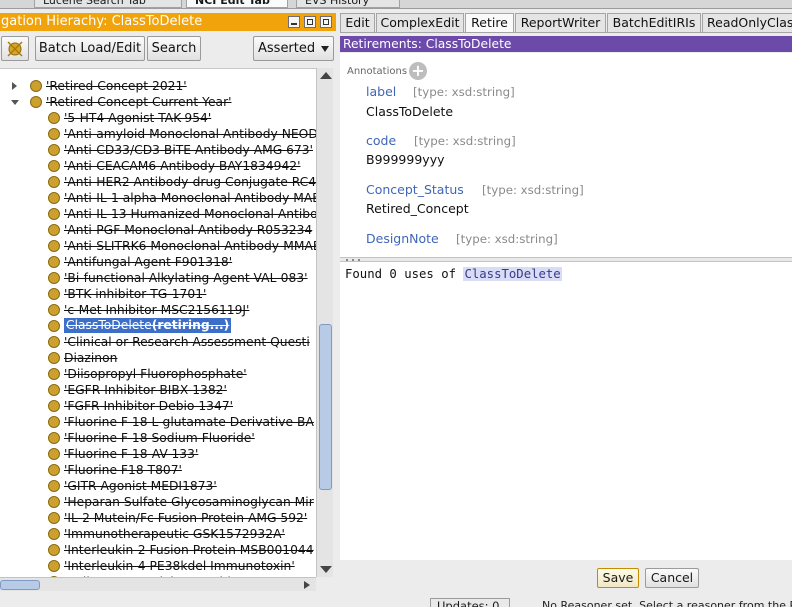 The height and width of the screenshot is (607, 792). I want to click on tree-item: 'Anti-amyloid Monoclonal Antibody NEOD, so click(158, 134).